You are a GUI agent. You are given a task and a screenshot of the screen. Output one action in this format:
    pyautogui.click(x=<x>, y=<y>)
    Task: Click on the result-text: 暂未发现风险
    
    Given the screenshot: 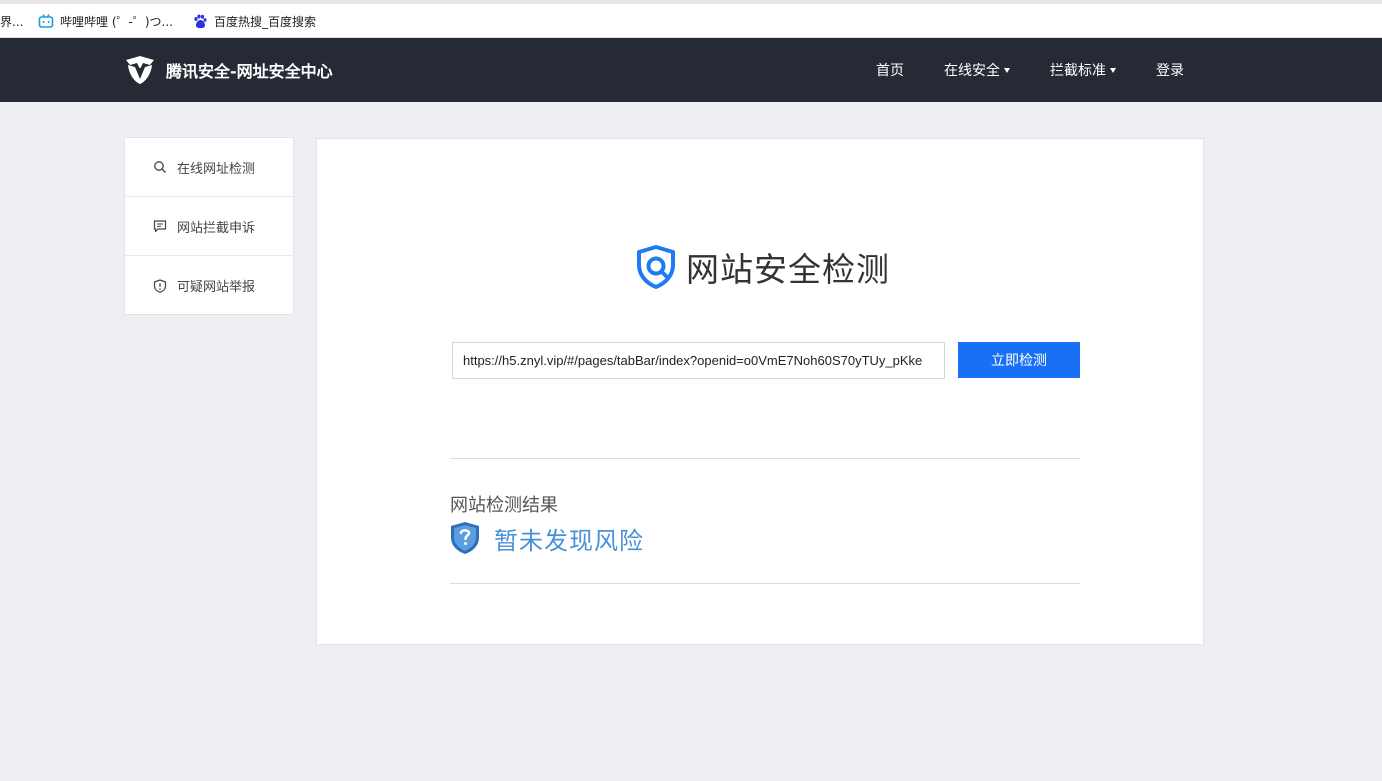 What is the action you would take?
    pyautogui.click(x=569, y=540)
    